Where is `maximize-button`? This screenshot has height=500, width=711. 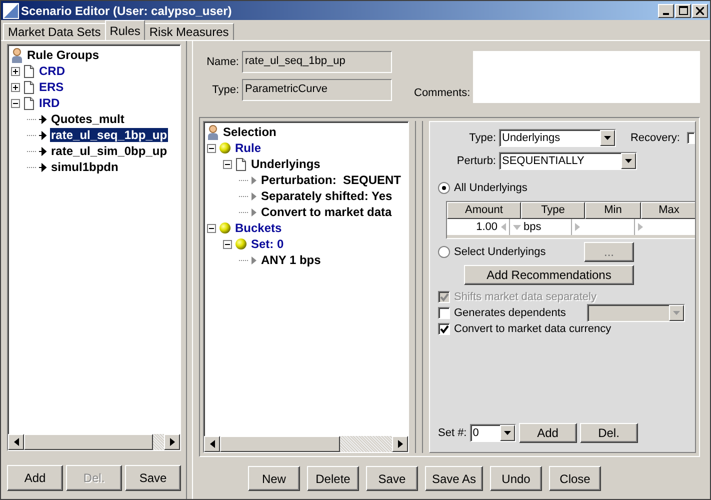
maximize-button is located at coordinates (683, 11).